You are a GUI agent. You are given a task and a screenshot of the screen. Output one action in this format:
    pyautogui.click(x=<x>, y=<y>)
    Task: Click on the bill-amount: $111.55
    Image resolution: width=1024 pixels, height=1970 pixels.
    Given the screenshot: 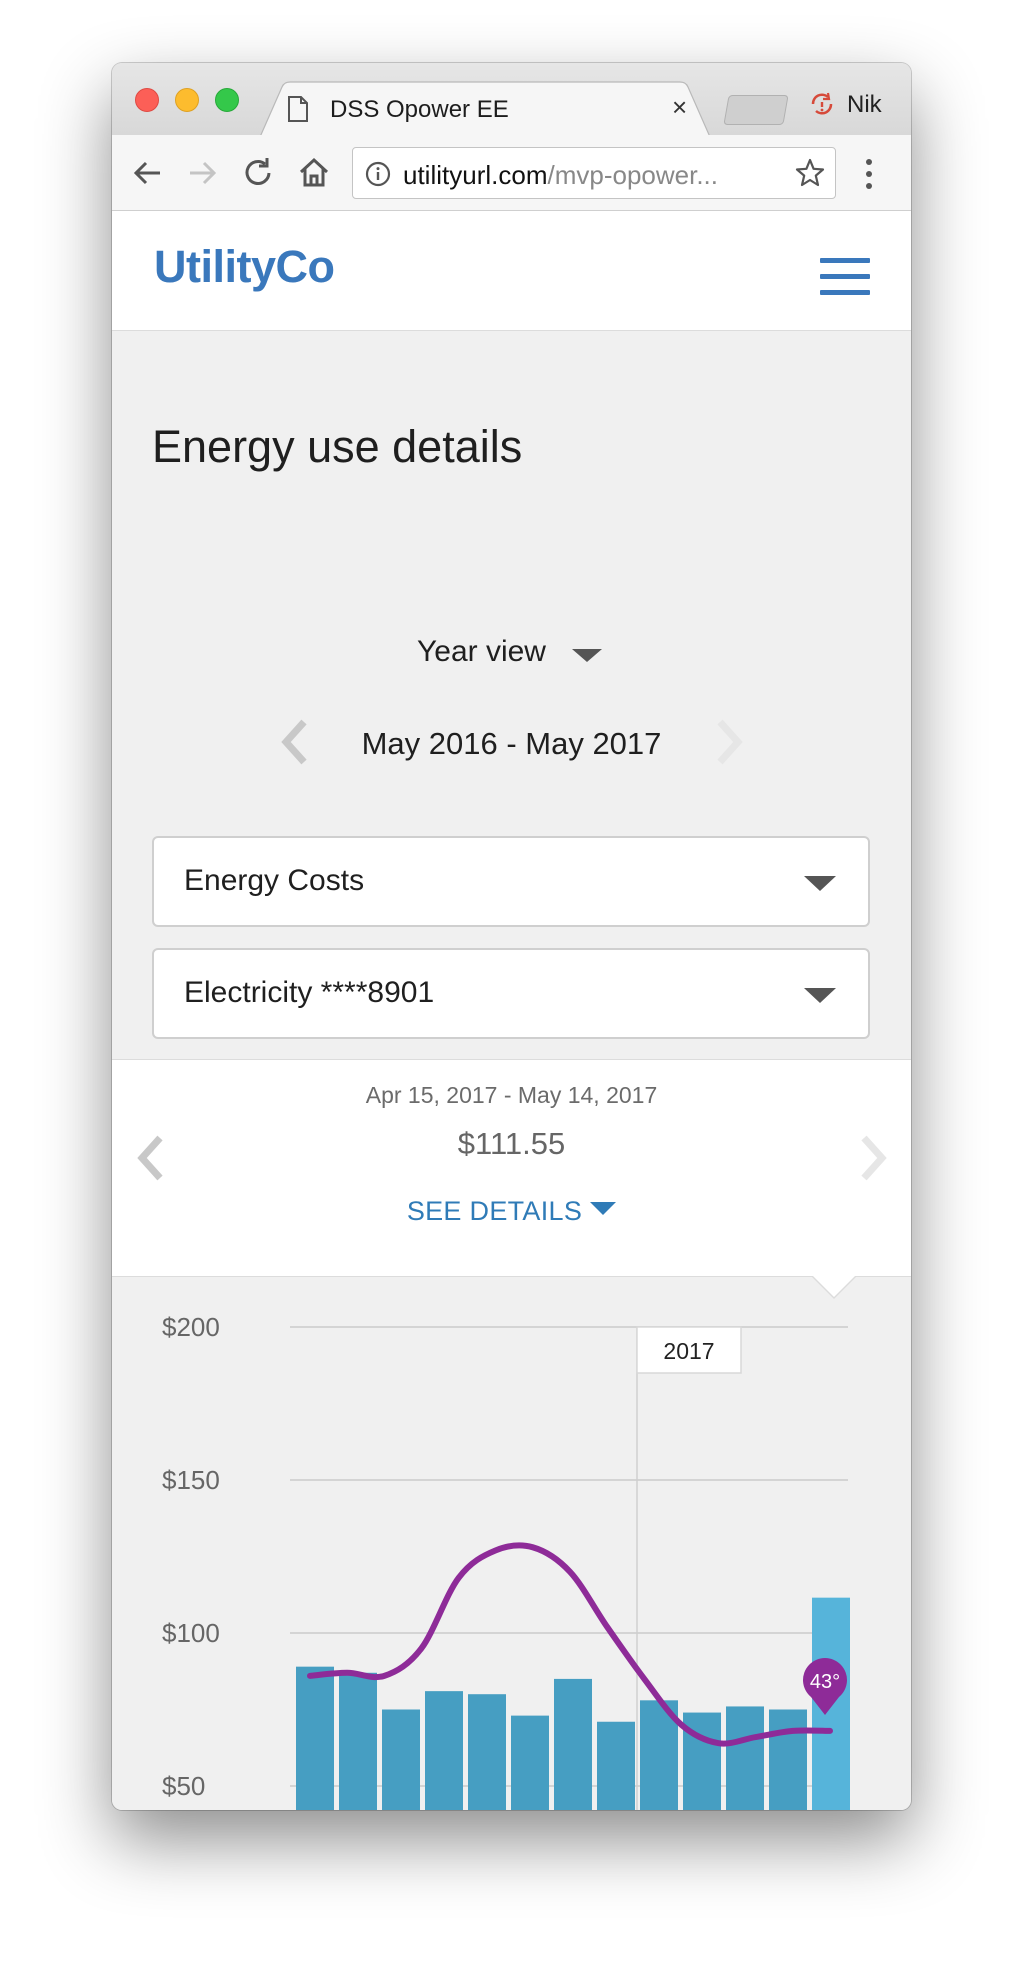 What is the action you would take?
    pyautogui.click(x=511, y=1143)
    